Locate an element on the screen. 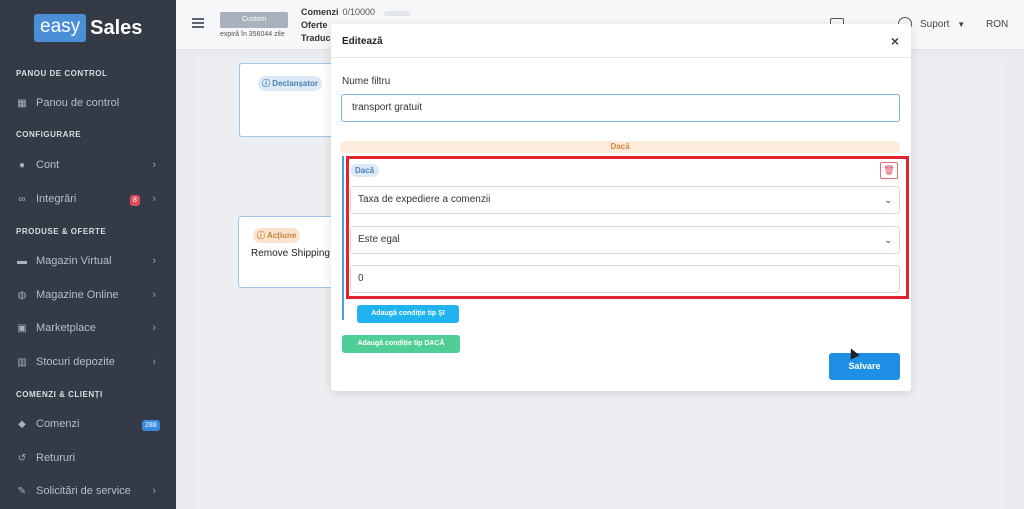 The height and width of the screenshot is (509, 1024). sidebar-item-stocuri-depozite: ▥ Stocuri depozite › is located at coordinates (90, 362).